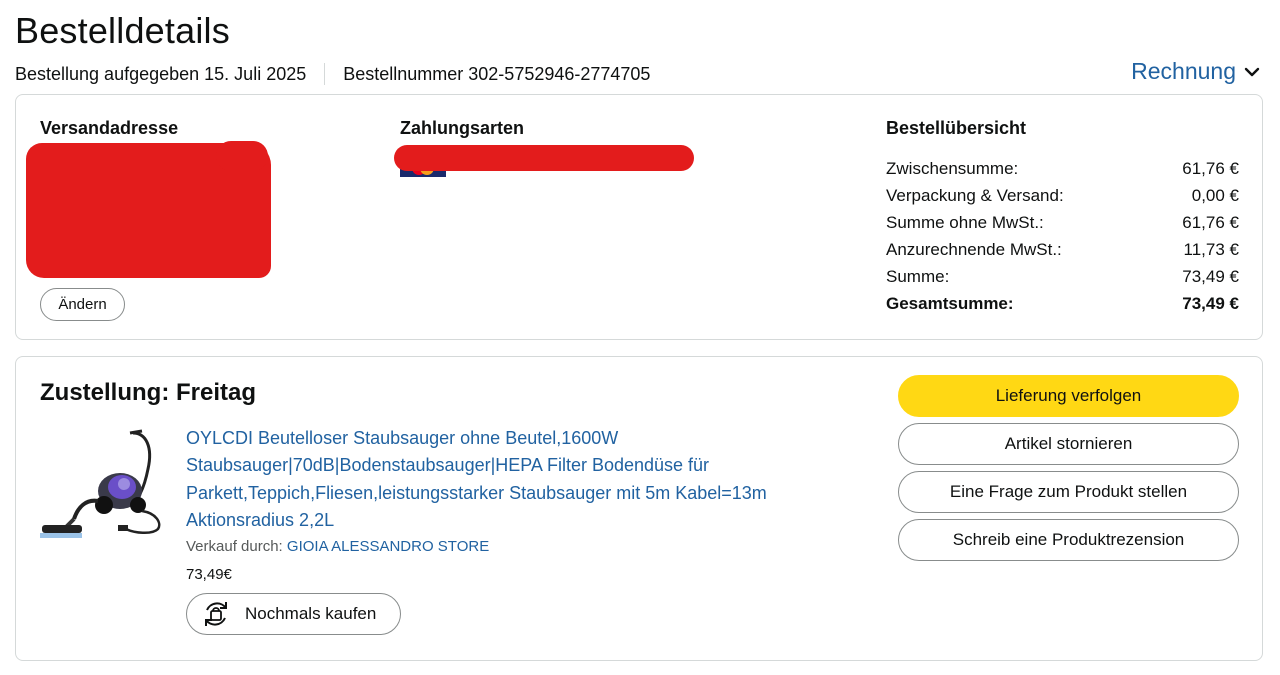 This screenshot has height=675, width=1280. What do you see at coordinates (109, 128) in the screenshot?
I see `shipping-address-heading: Versandadresse` at bounding box center [109, 128].